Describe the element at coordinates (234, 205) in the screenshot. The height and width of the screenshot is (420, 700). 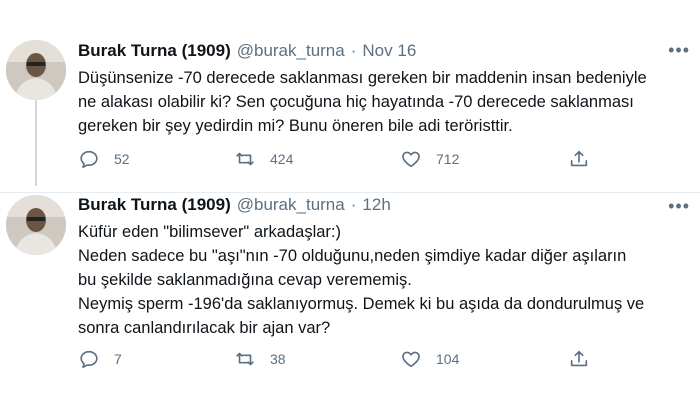
I see `tweet-header: Burak Turna (1909) @burak_turna · 12h` at that location.